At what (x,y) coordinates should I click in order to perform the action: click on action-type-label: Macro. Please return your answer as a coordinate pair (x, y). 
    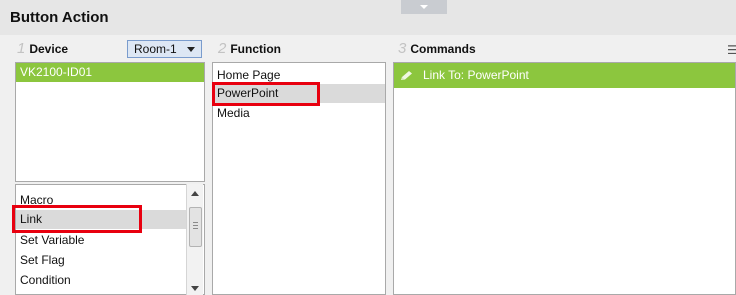
    Looking at the image, I should click on (37, 200).